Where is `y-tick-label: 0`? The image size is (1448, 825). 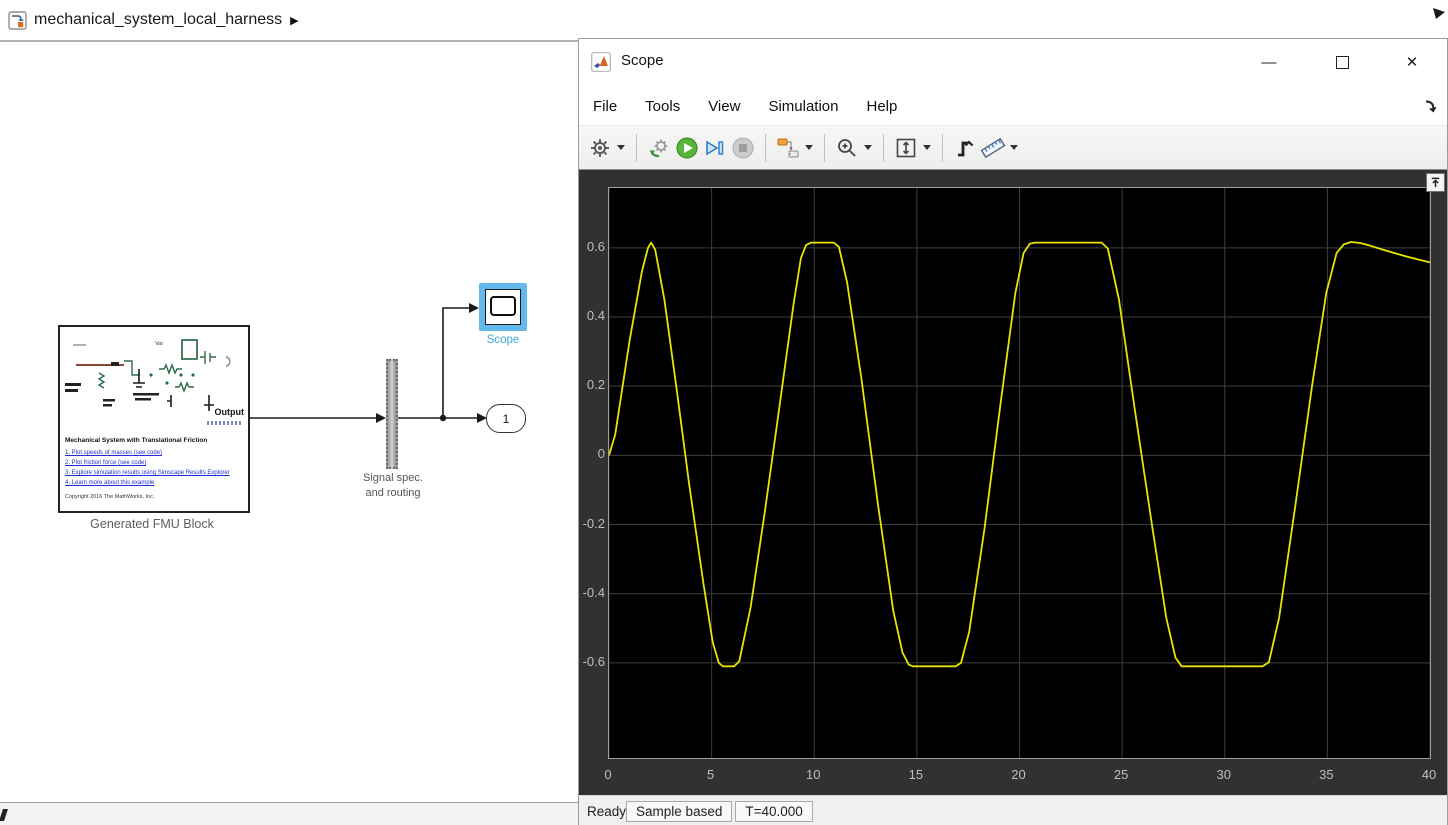 y-tick-label: 0 is located at coordinates (601, 454).